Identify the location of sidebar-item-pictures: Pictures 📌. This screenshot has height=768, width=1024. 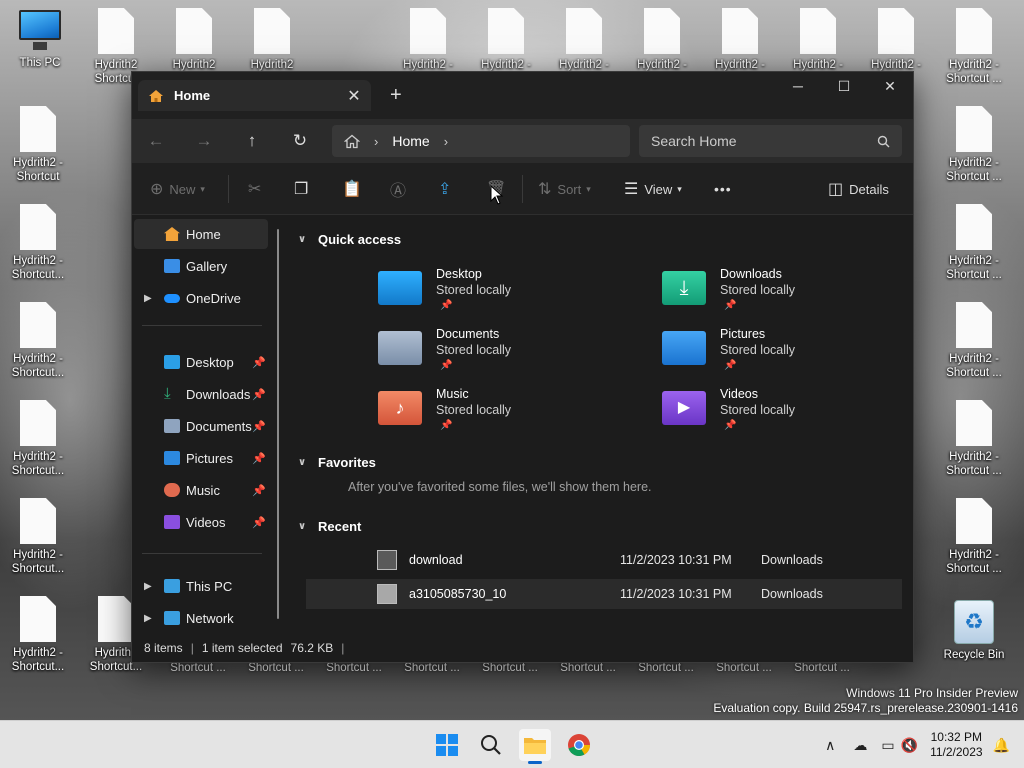
(201, 458).